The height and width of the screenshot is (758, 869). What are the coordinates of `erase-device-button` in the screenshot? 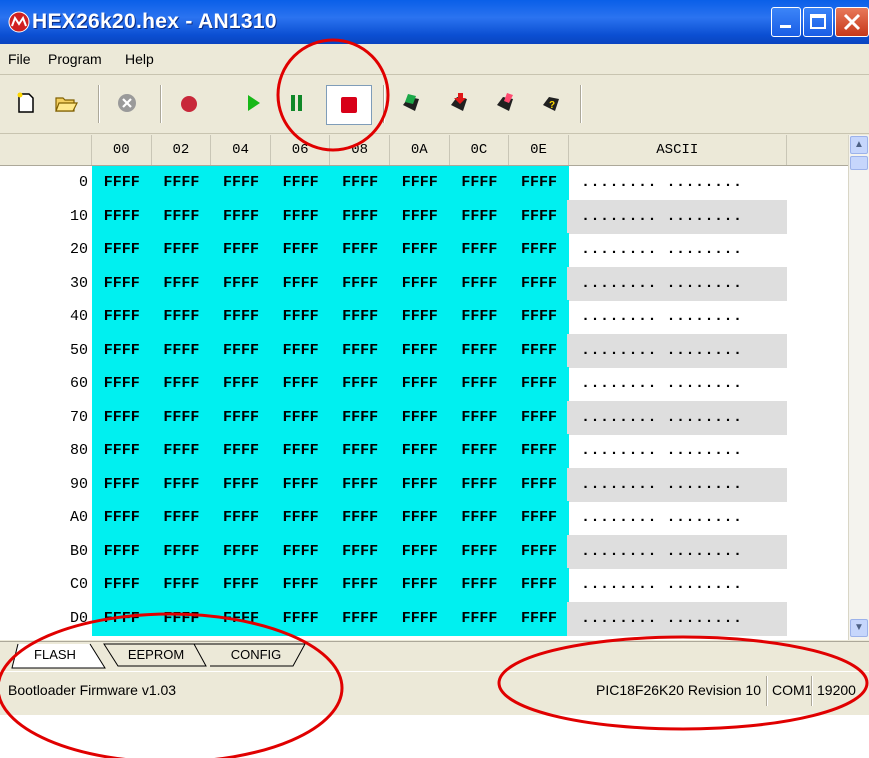 It's located at (505, 103).